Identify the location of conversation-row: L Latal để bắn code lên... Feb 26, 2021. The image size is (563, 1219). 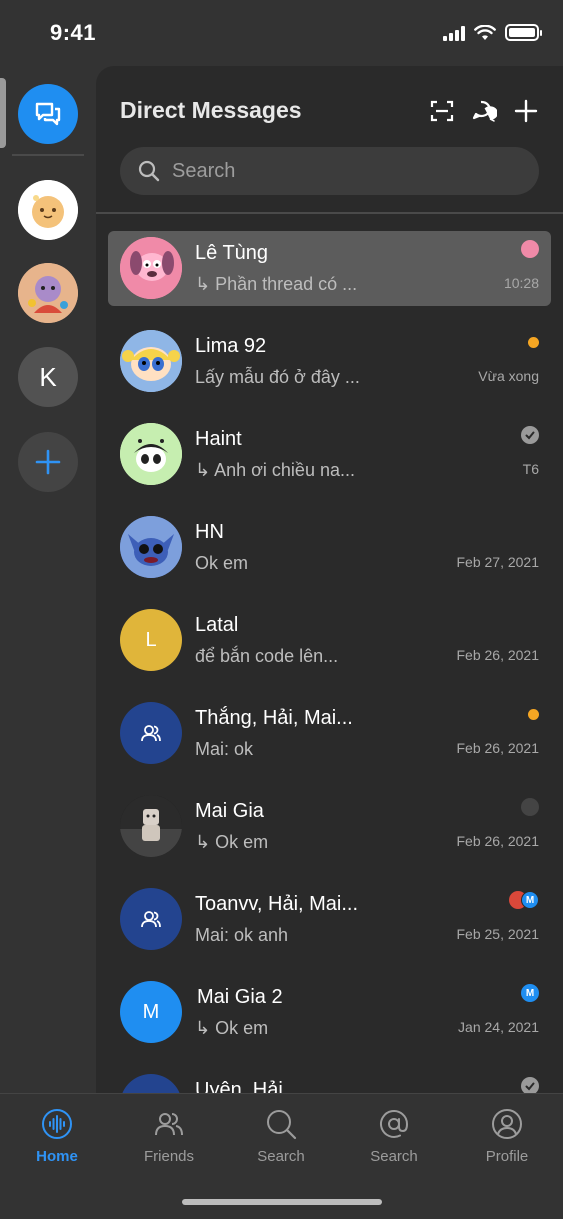
(329, 640).